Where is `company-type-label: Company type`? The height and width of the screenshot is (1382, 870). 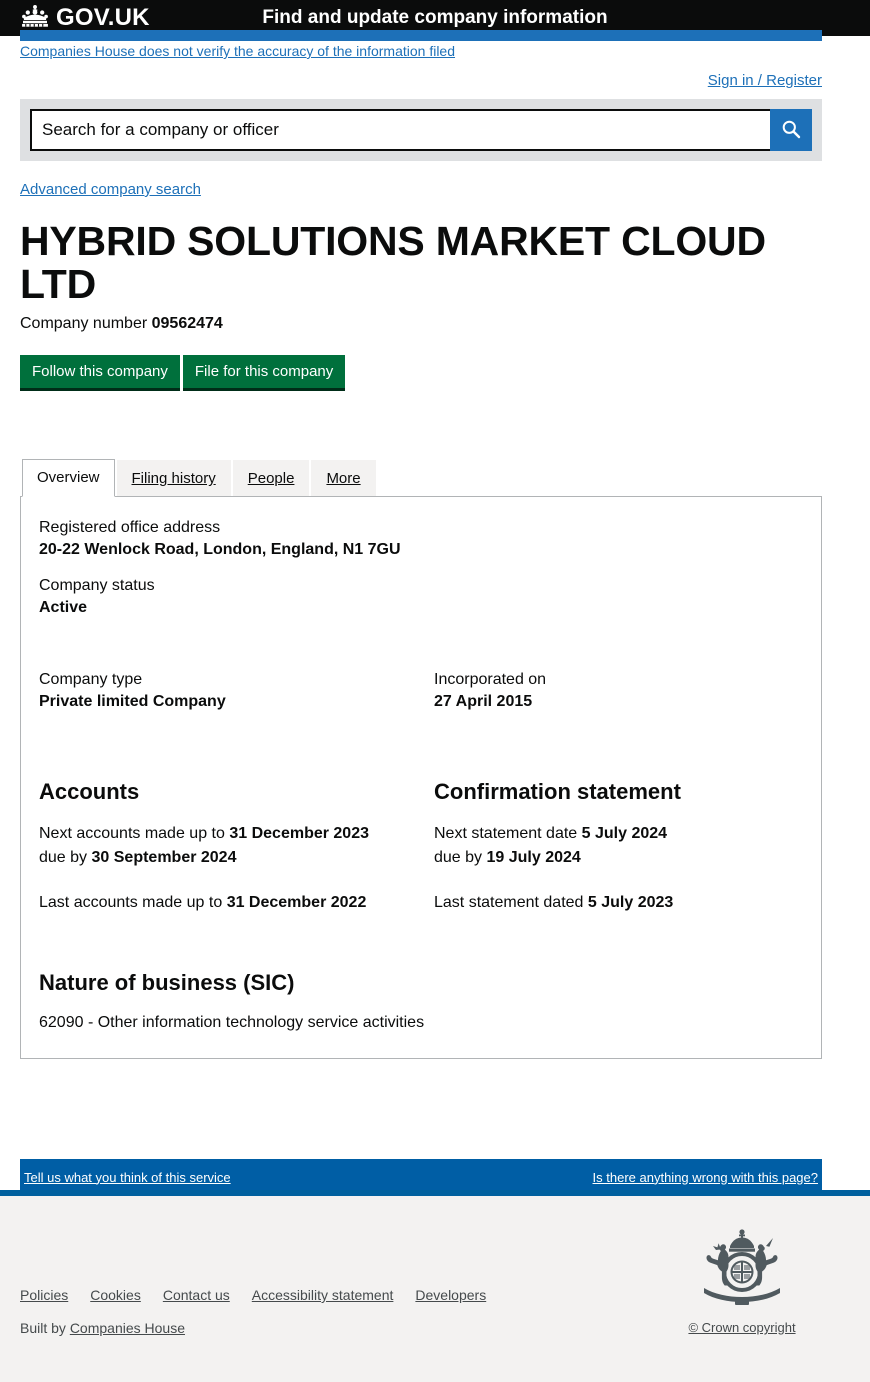
company-type-label: Company type is located at coordinates (91, 680).